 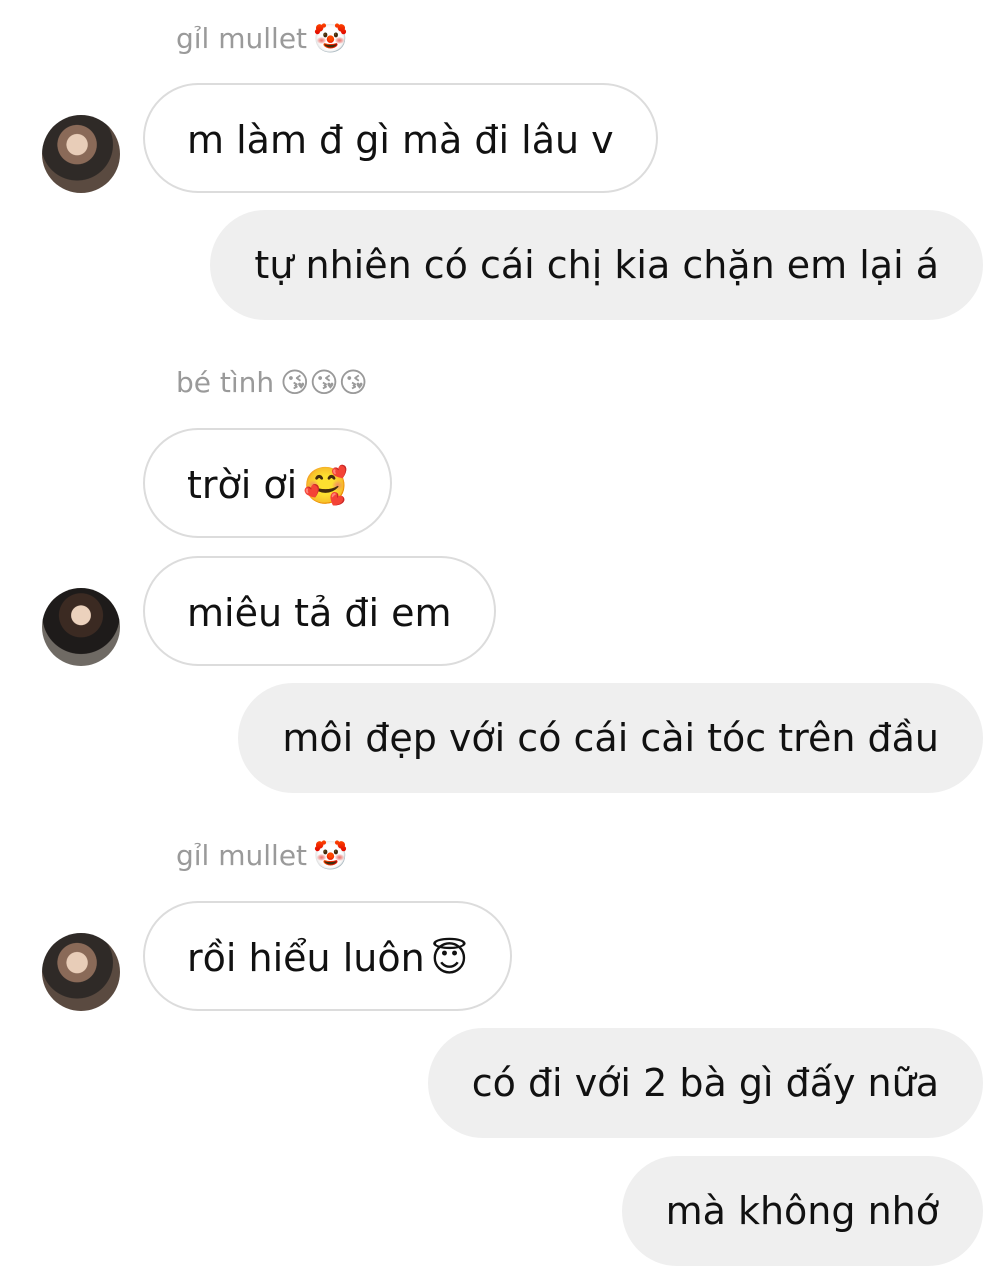 I want to click on message-text: rồi hiểu luôn, so click(x=306, y=958).